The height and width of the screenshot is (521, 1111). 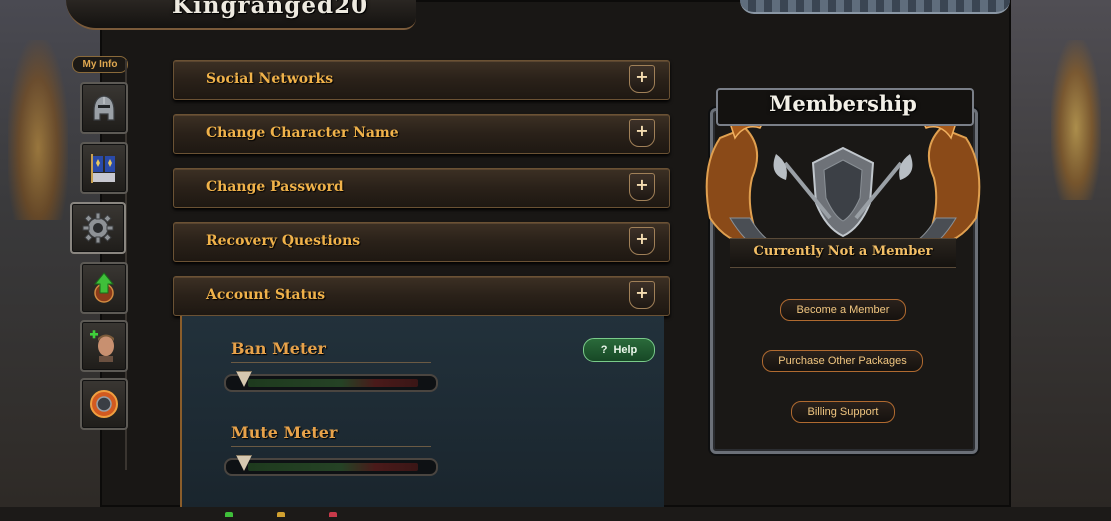 I want to click on accordion-social-networks: Social Networks +, so click(x=421, y=80).